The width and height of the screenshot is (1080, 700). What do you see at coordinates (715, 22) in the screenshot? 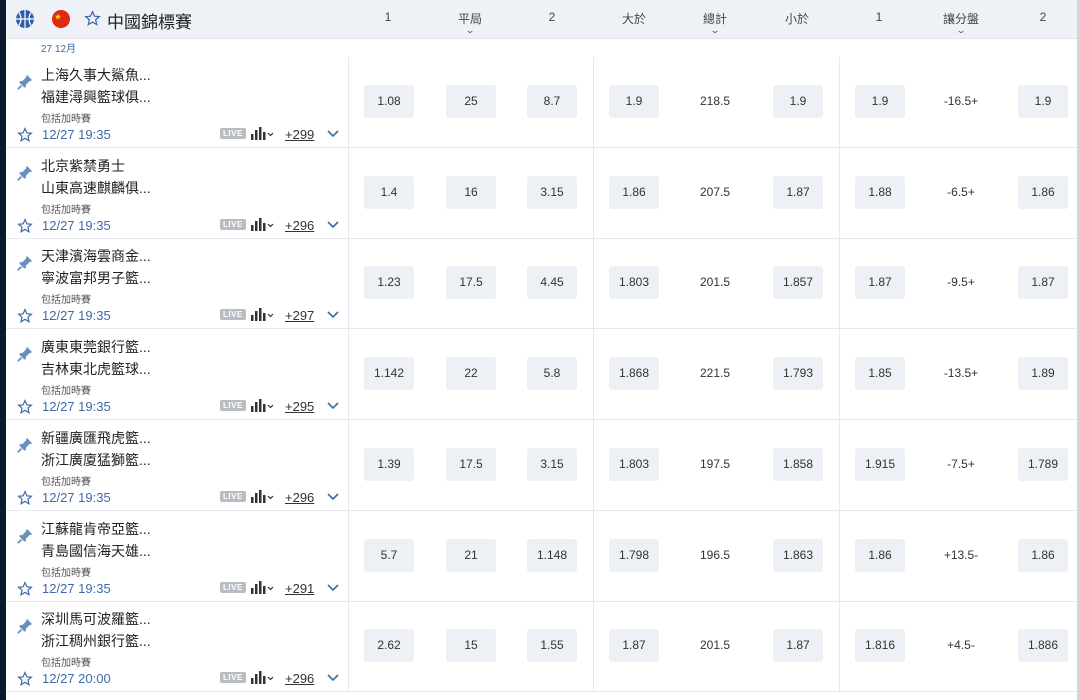
I see `col-header-total: 總計 ⌄` at bounding box center [715, 22].